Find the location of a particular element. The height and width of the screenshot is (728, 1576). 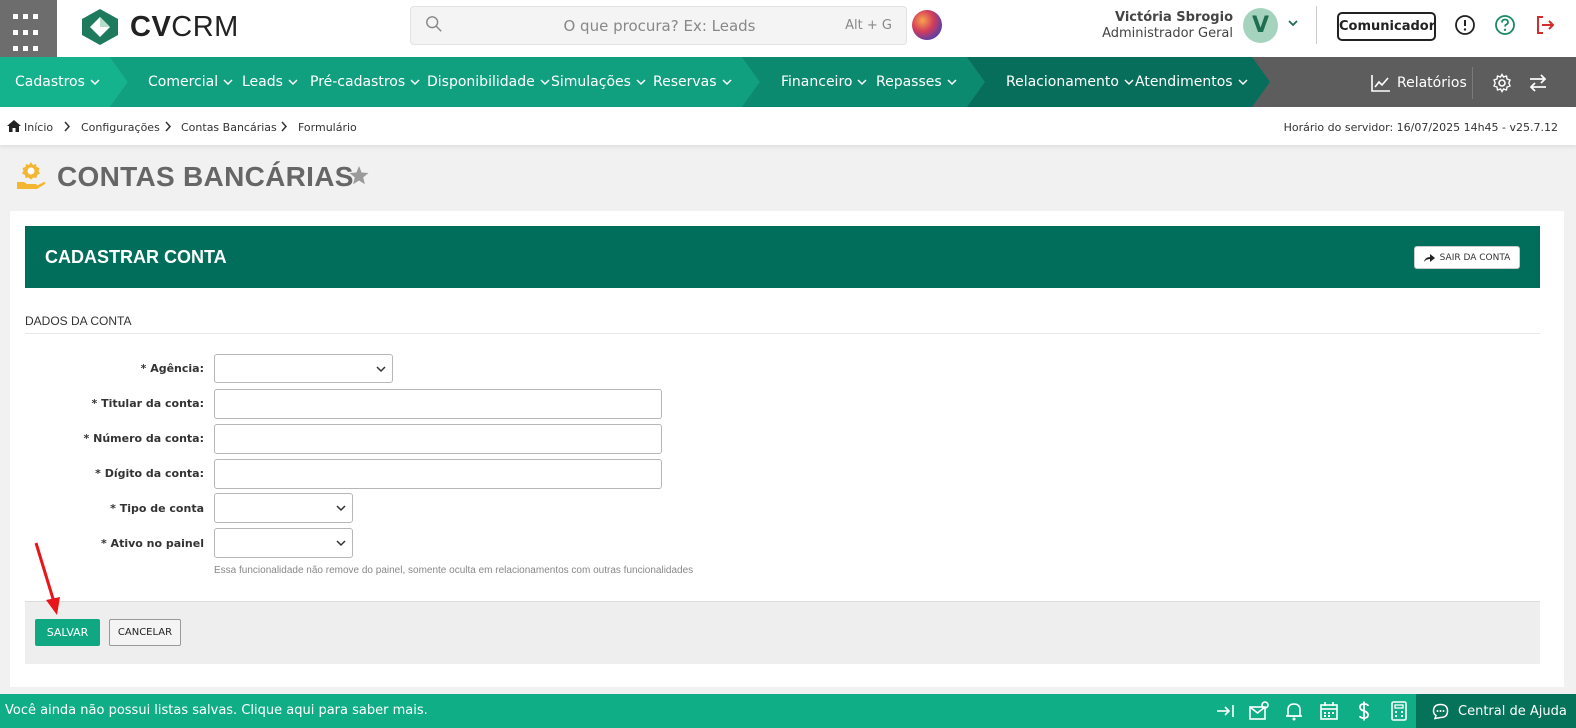

exit-account-label: SAIR DA CONTA is located at coordinates (1475, 257).